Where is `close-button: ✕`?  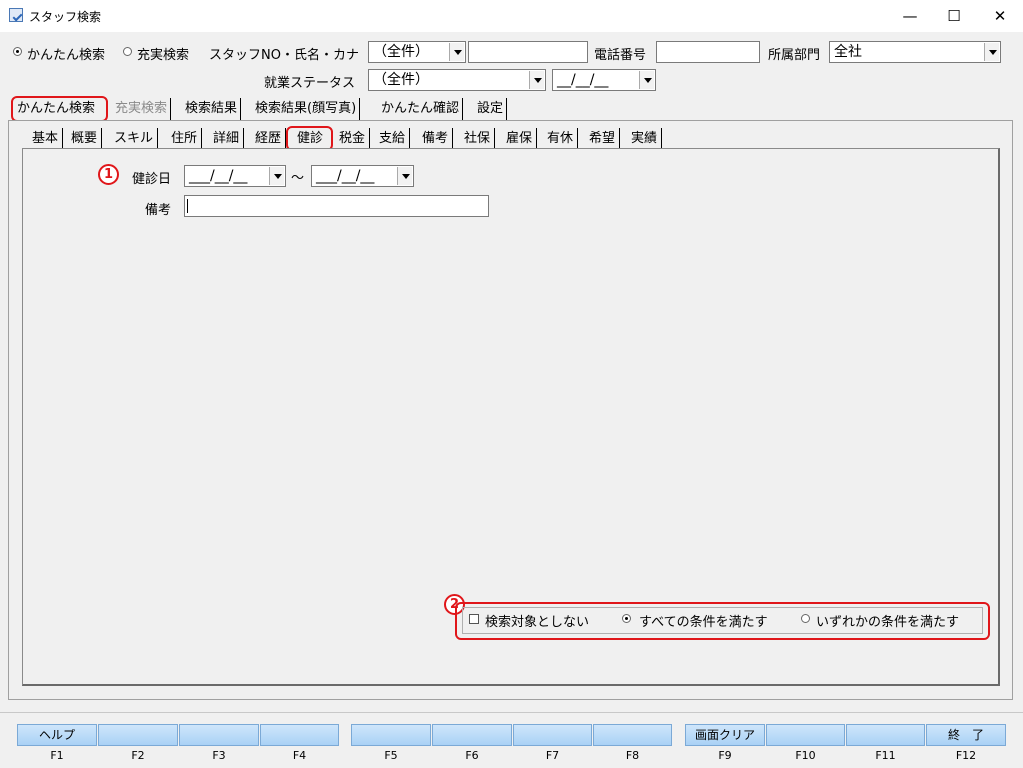
close-button: ✕ is located at coordinates (1000, 16).